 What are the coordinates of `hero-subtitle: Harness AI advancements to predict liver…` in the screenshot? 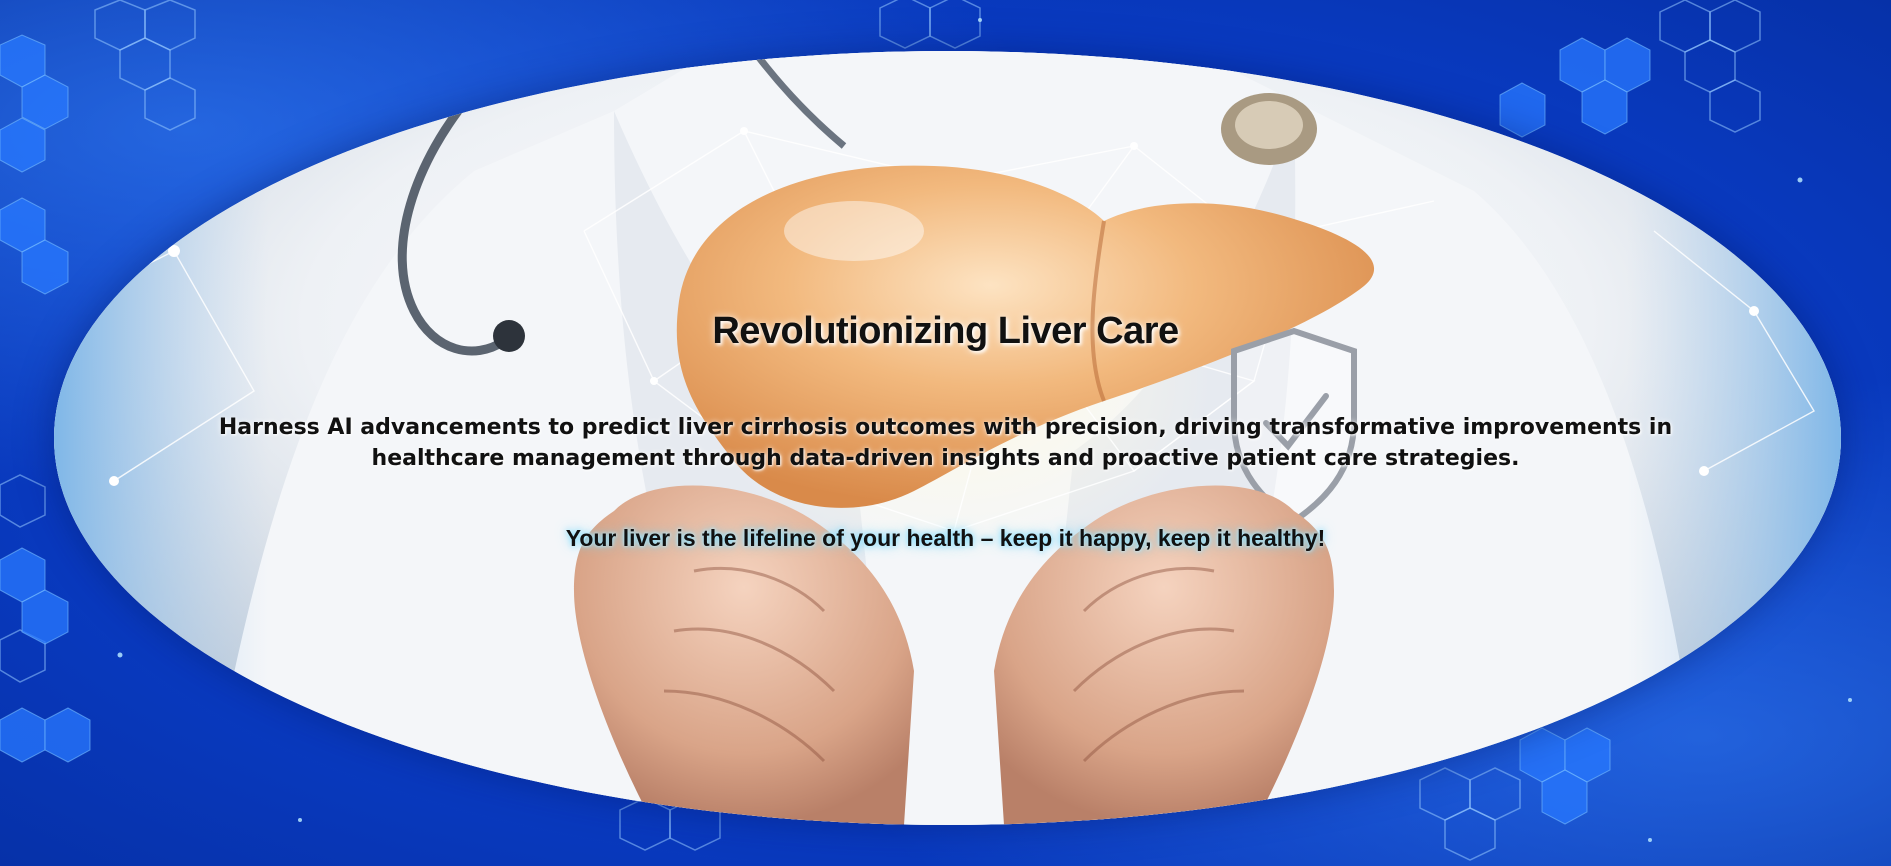 It's located at (945, 443).